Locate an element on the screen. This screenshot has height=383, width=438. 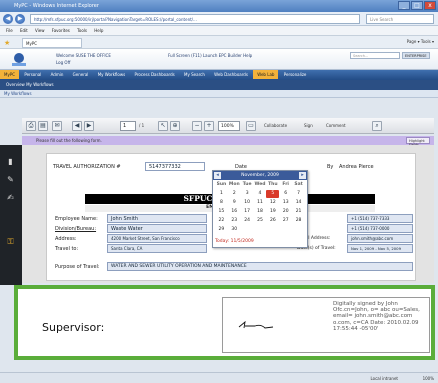
travel-to-field: Santa Clara, CA is located at coordinates (157, 248).